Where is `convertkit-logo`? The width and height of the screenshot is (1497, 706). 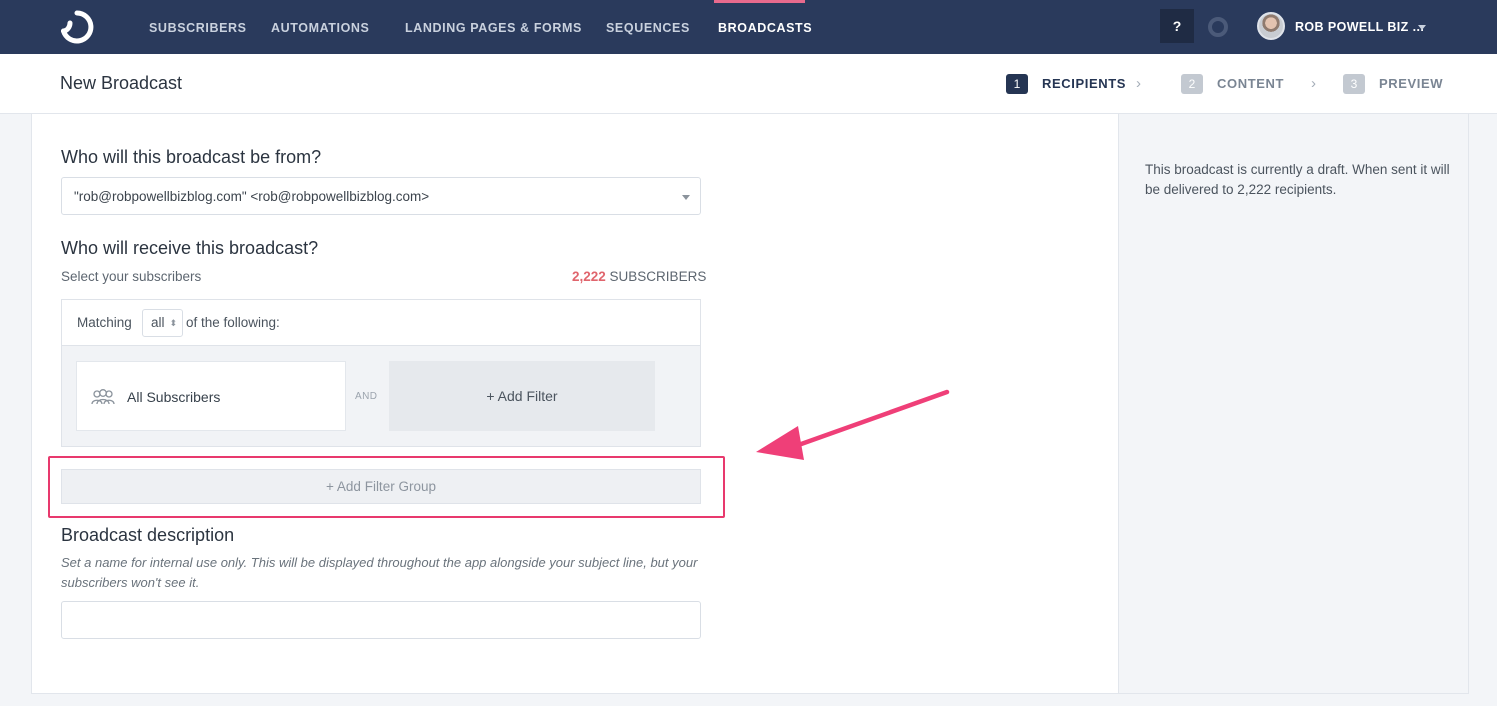 convertkit-logo is located at coordinates (77, 27).